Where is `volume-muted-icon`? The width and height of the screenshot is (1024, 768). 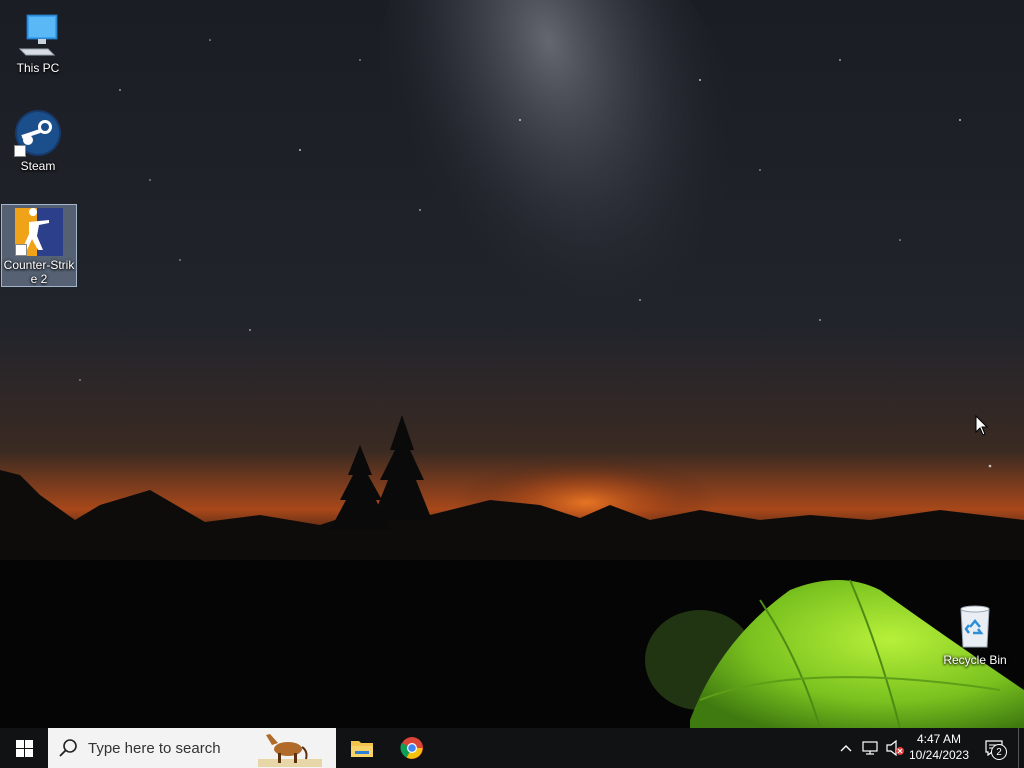 volume-muted-icon is located at coordinates (895, 748).